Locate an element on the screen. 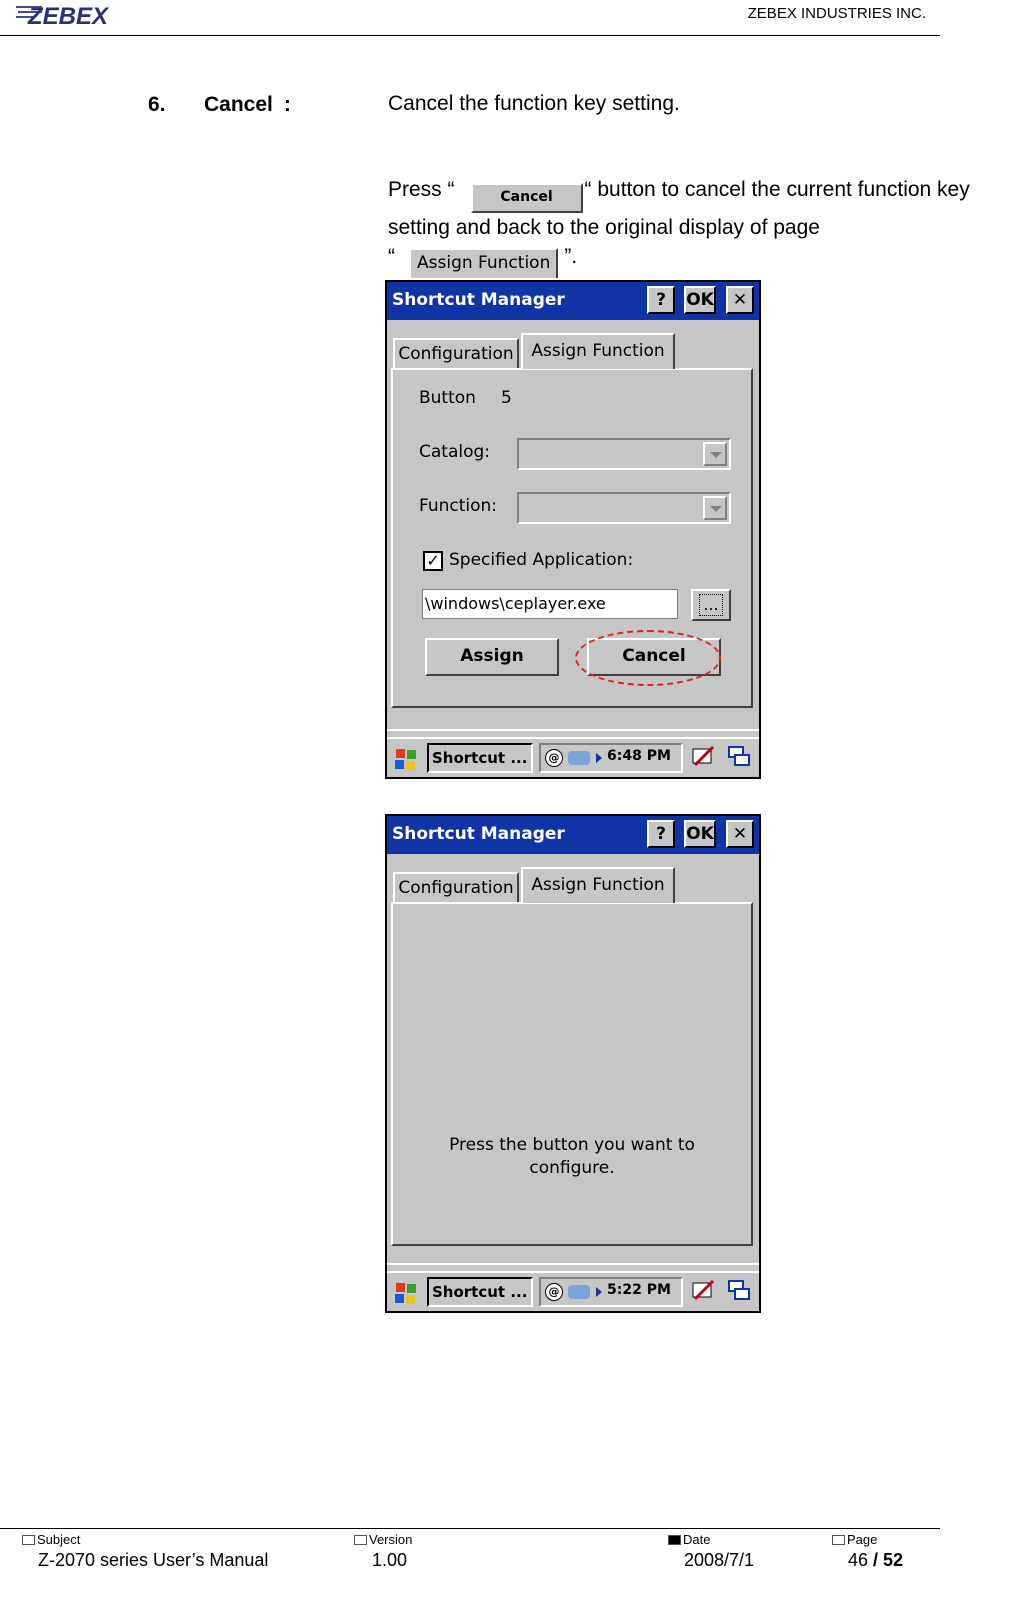 This screenshot has height=1597, width=1012. close-quote: ”. is located at coordinates (571, 256).